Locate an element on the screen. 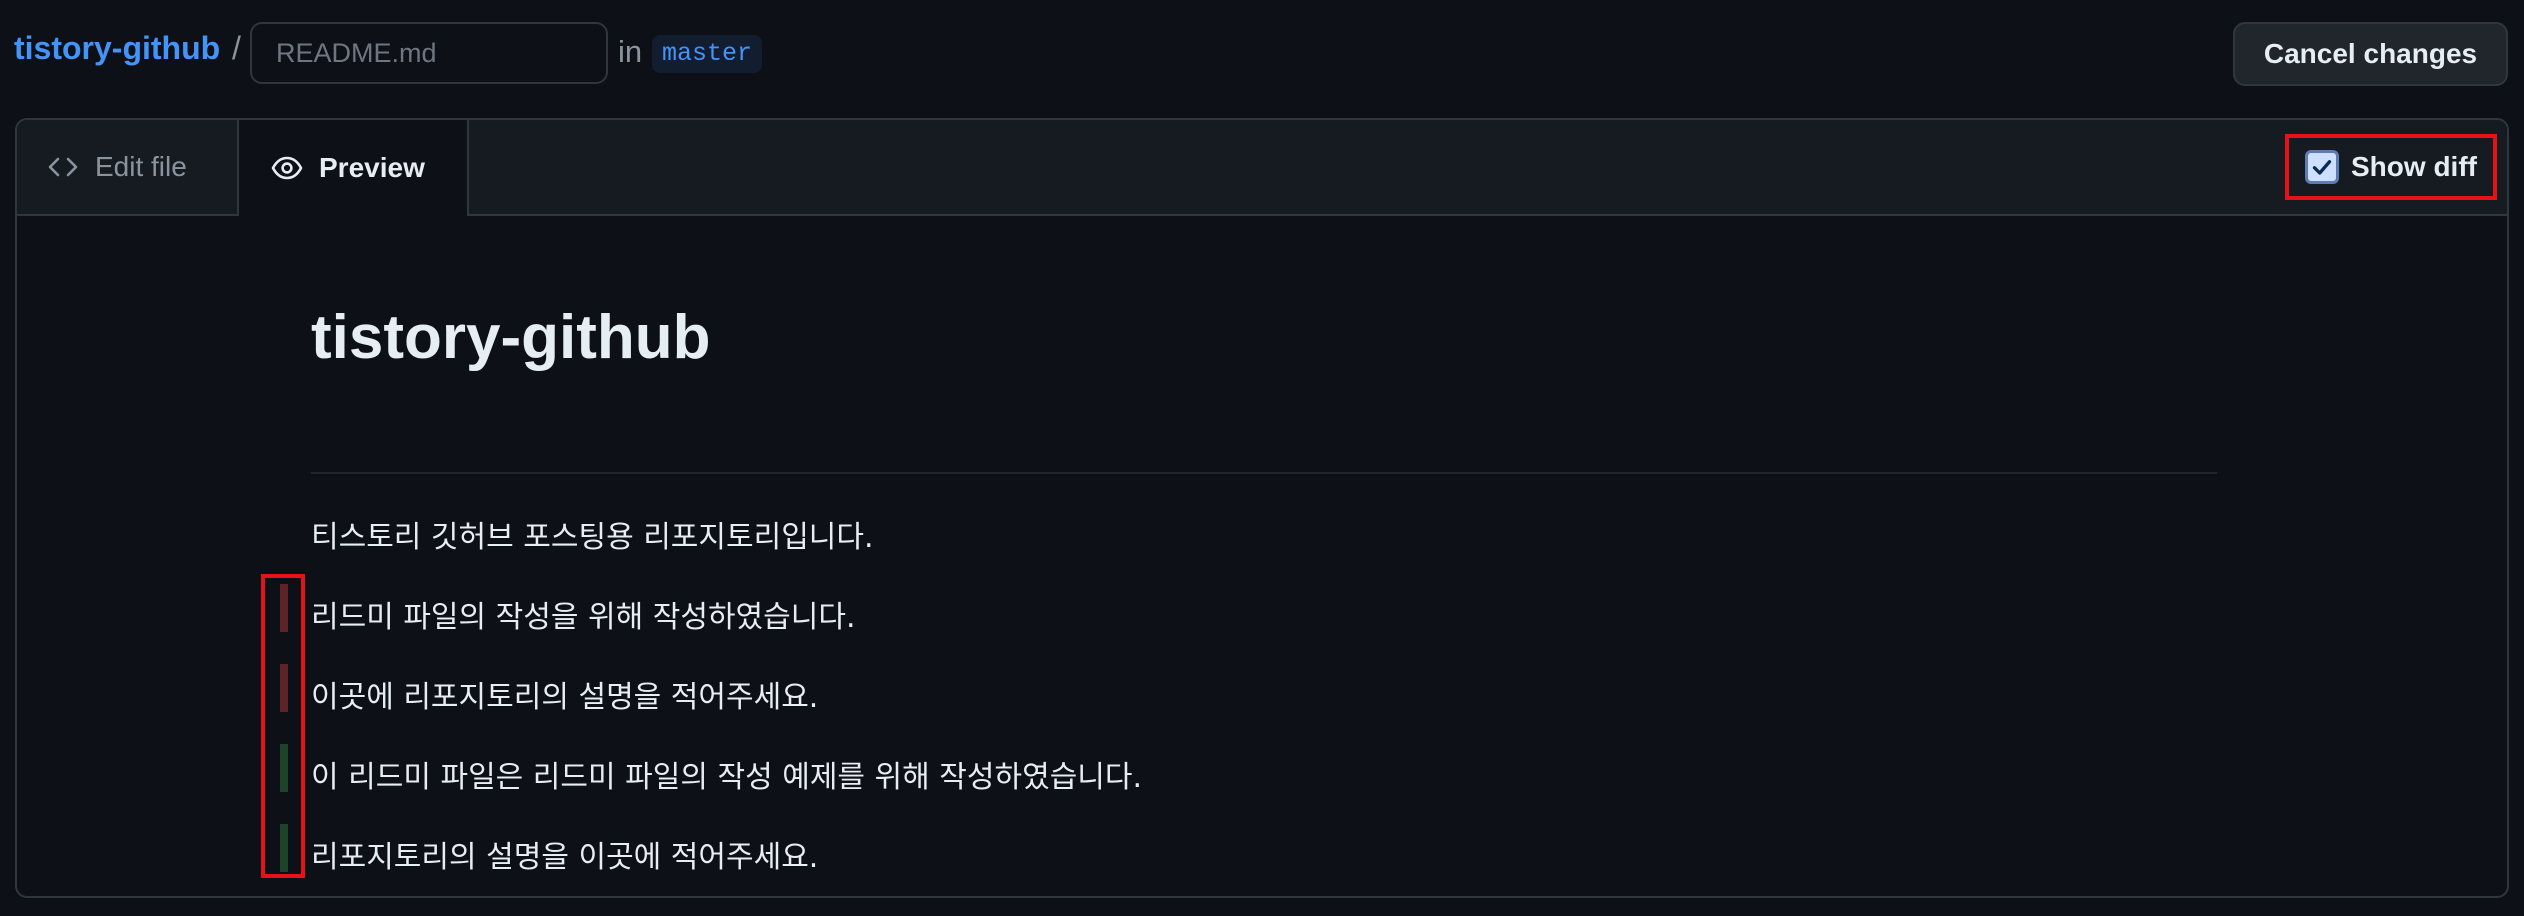 This screenshot has width=2524, height=916. eye-icon is located at coordinates (287, 168).